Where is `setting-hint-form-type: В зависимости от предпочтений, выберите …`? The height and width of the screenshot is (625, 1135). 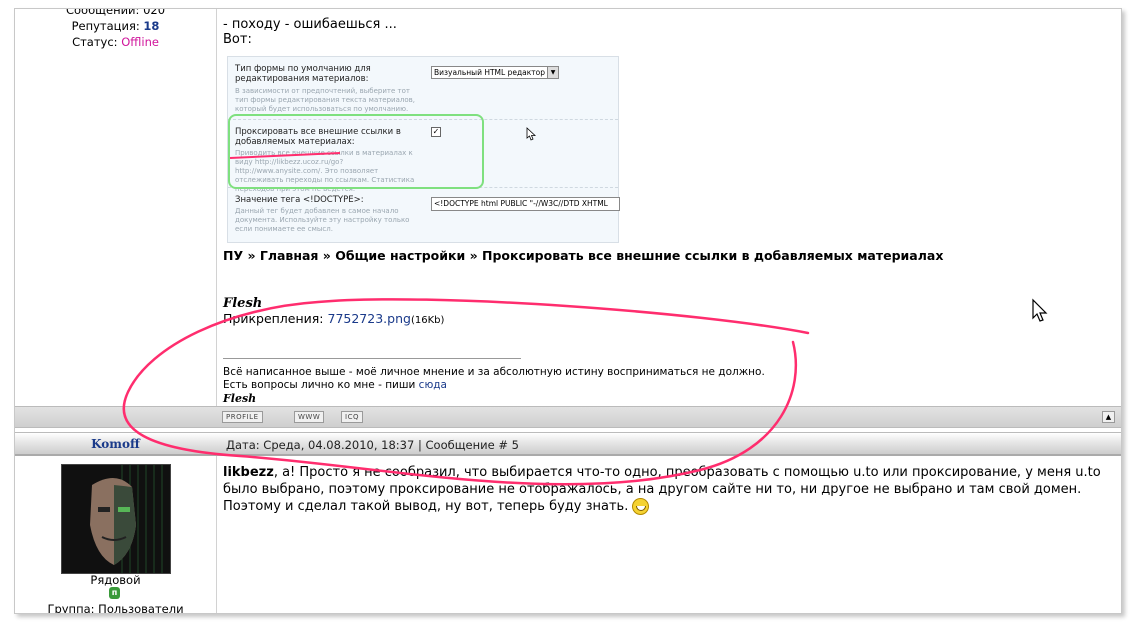 setting-hint-form-type: В зависимости от предпочтений, выберите … is located at coordinates (325, 100).